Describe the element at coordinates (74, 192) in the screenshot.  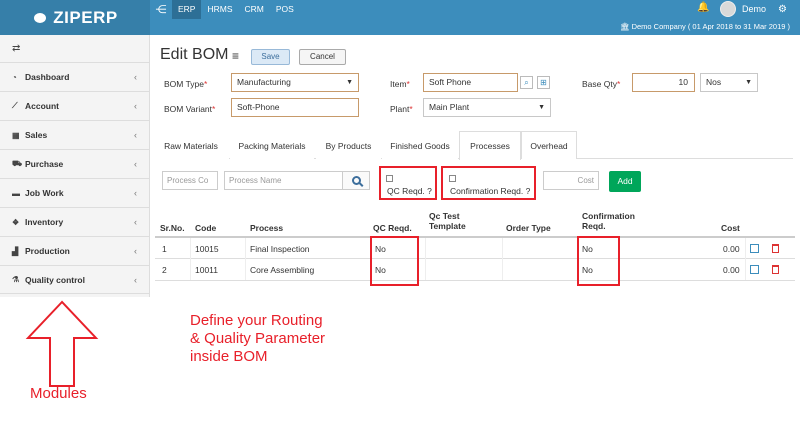
I see `sidebar-item-job-work: ▬ Job Work ‹` at that location.